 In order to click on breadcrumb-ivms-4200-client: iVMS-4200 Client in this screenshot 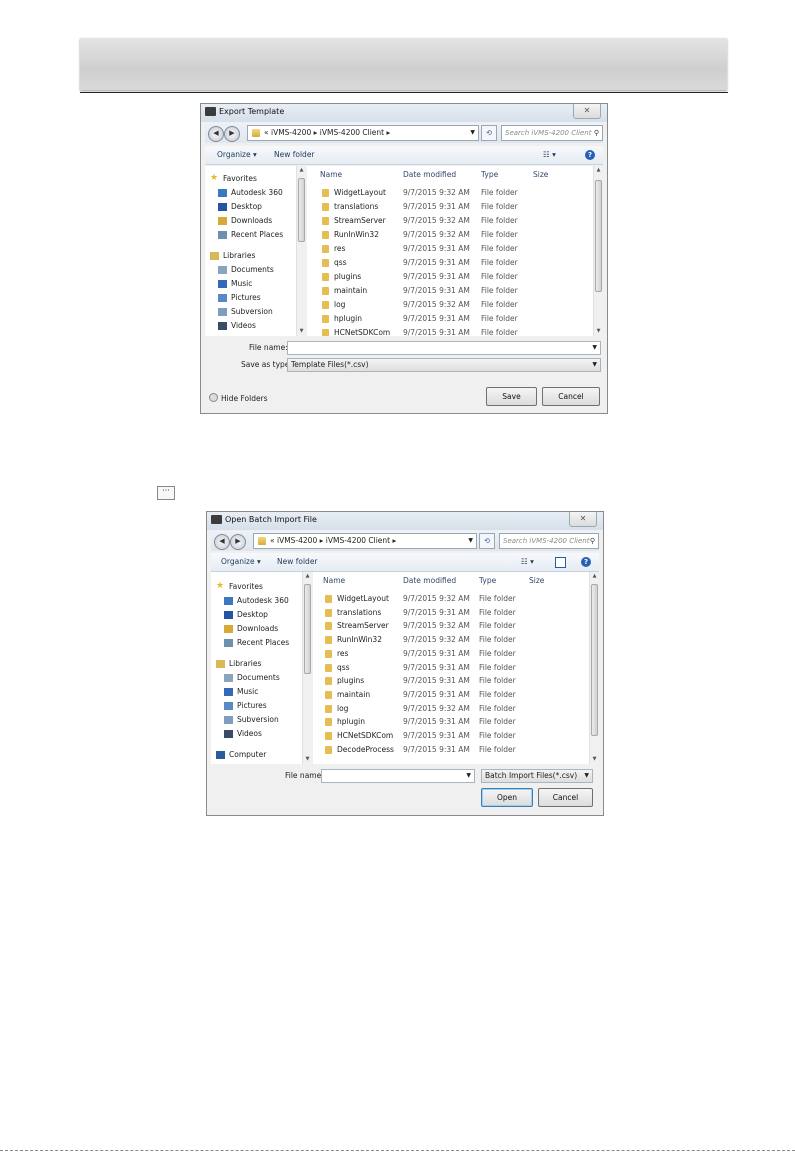, I will do `click(358, 540)`.